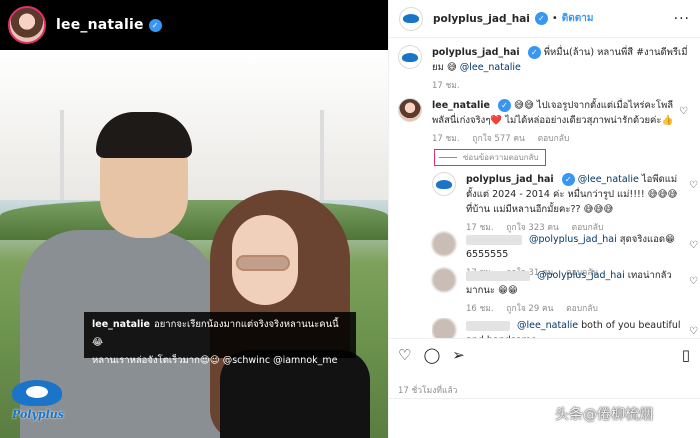 The height and width of the screenshot is (438, 700). What do you see at coordinates (529, 309) in the screenshot?
I see `comment-likes: ถูกใจ 29 คน` at bounding box center [529, 309].